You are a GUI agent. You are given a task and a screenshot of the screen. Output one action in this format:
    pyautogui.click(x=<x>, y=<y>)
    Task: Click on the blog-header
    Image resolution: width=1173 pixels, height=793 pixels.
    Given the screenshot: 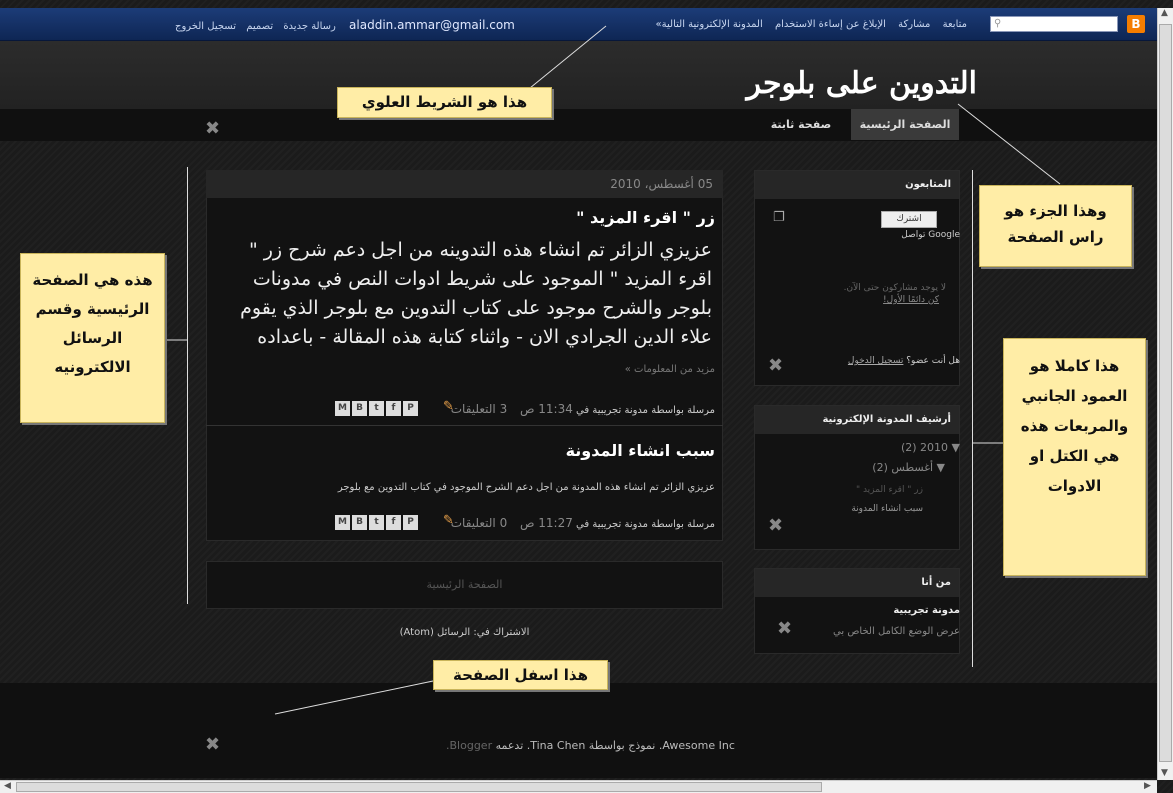 What is the action you would take?
    pyautogui.click(x=578, y=75)
    